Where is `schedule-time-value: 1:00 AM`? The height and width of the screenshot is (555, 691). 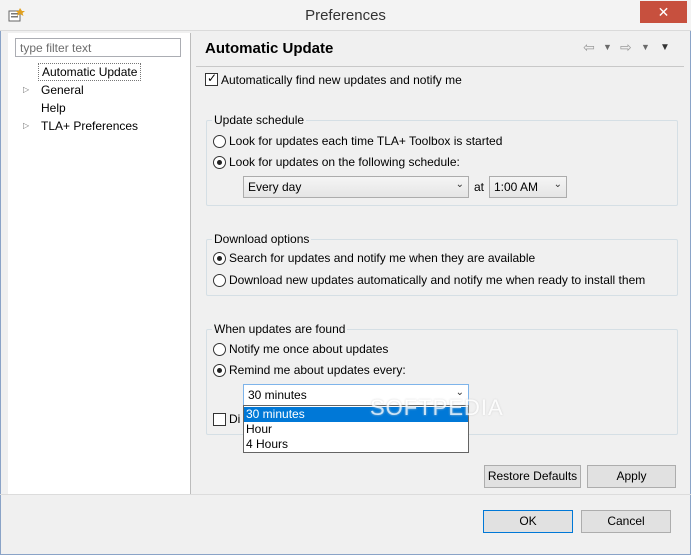 schedule-time-value: 1:00 AM is located at coordinates (516, 187).